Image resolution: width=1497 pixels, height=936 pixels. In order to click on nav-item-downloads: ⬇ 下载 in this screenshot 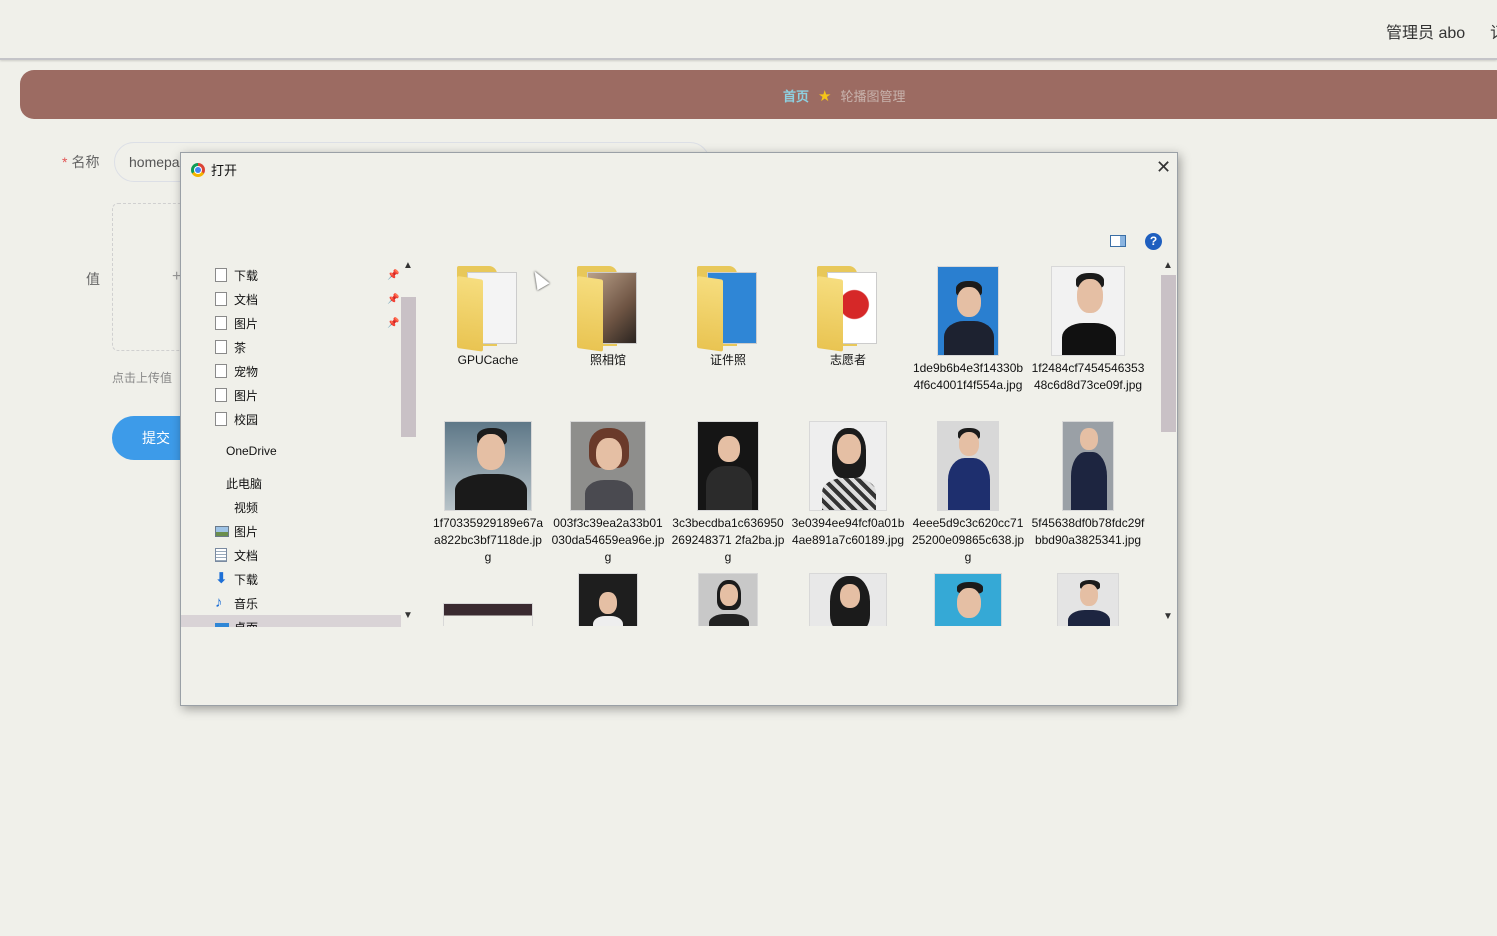, I will do `click(291, 579)`.